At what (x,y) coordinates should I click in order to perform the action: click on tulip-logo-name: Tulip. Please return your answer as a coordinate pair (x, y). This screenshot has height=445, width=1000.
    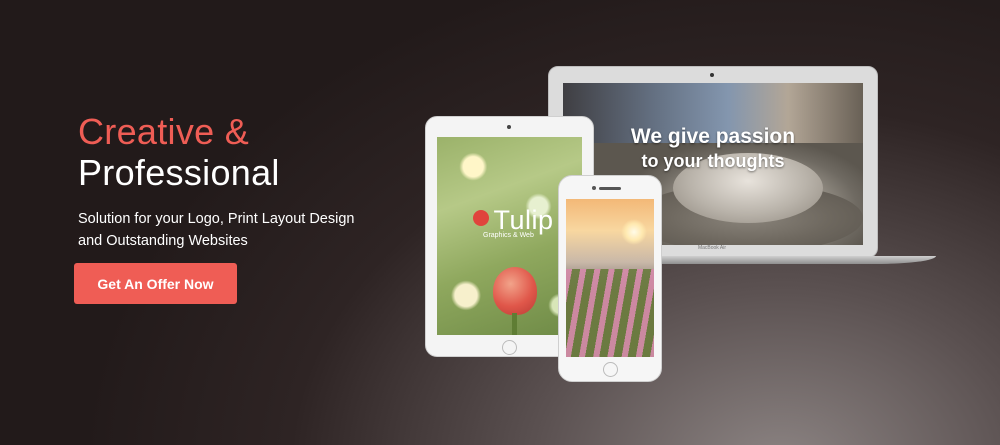
    Looking at the image, I should click on (523, 220).